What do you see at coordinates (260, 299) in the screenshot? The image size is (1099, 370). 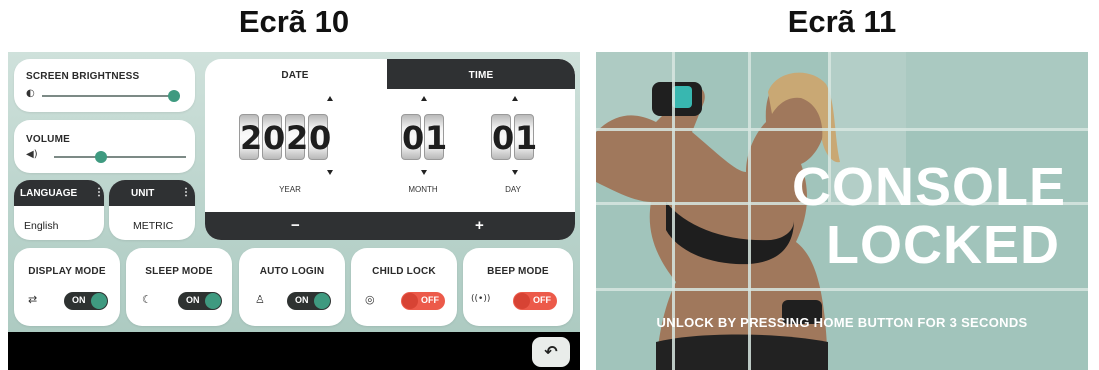 I see `user-icon: ♙` at bounding box center [260, 299].